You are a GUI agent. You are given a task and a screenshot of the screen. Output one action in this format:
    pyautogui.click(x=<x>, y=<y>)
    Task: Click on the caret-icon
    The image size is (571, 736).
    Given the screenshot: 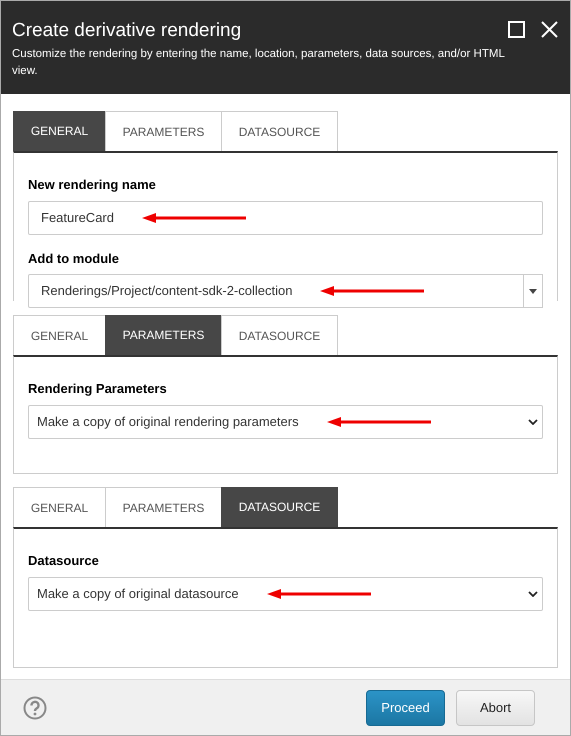 What is the action you would take?
    pyautogui.click(x=533, y=291)
    